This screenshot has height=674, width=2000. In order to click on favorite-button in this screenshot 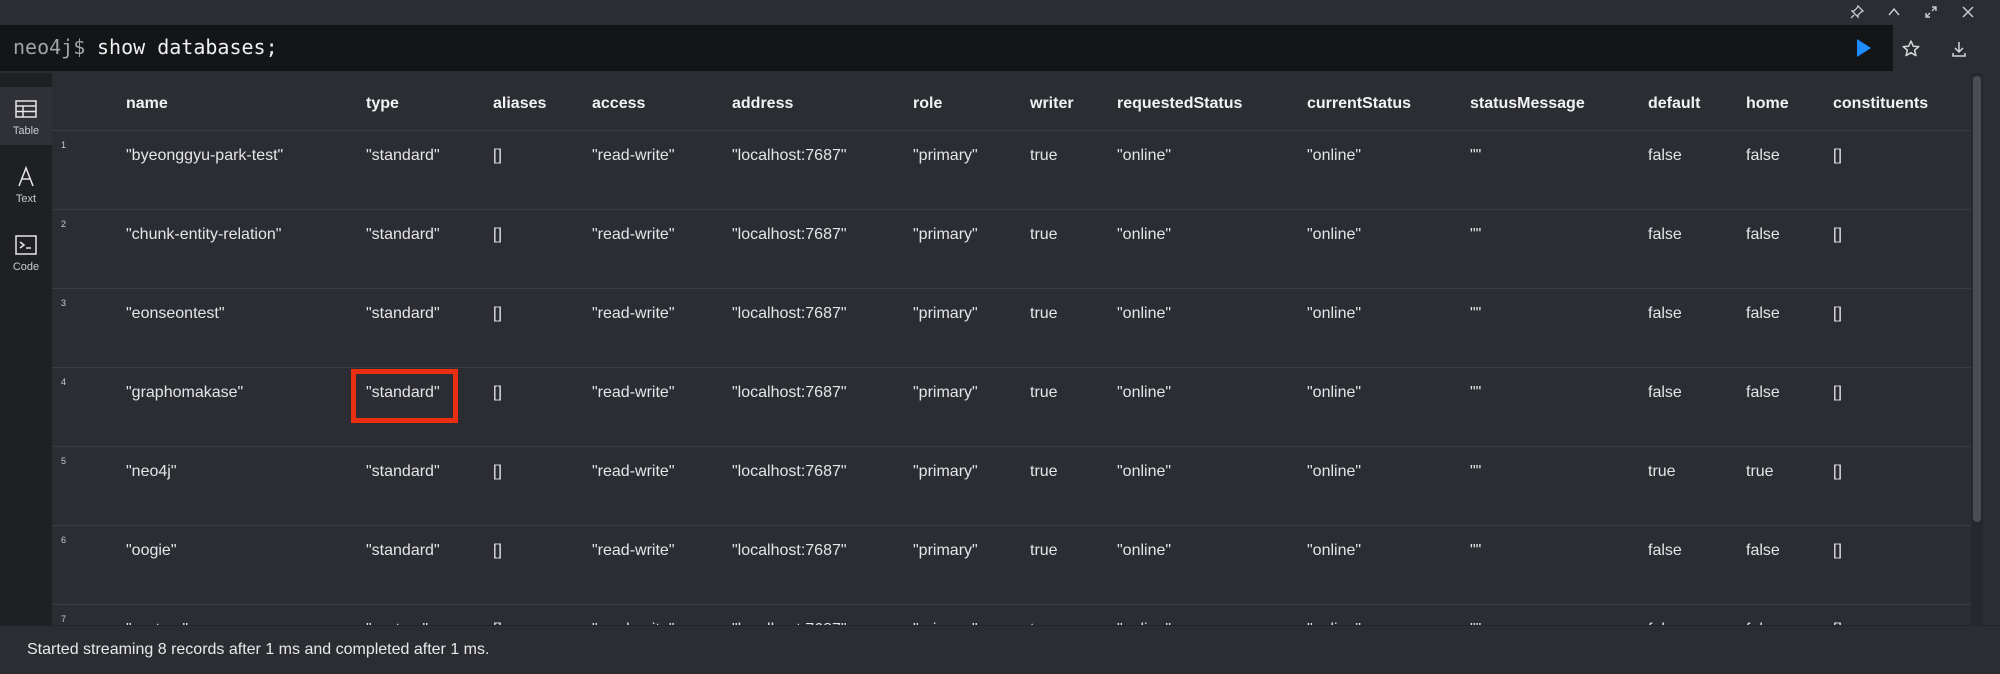, I will do `click(1911, 49)`.